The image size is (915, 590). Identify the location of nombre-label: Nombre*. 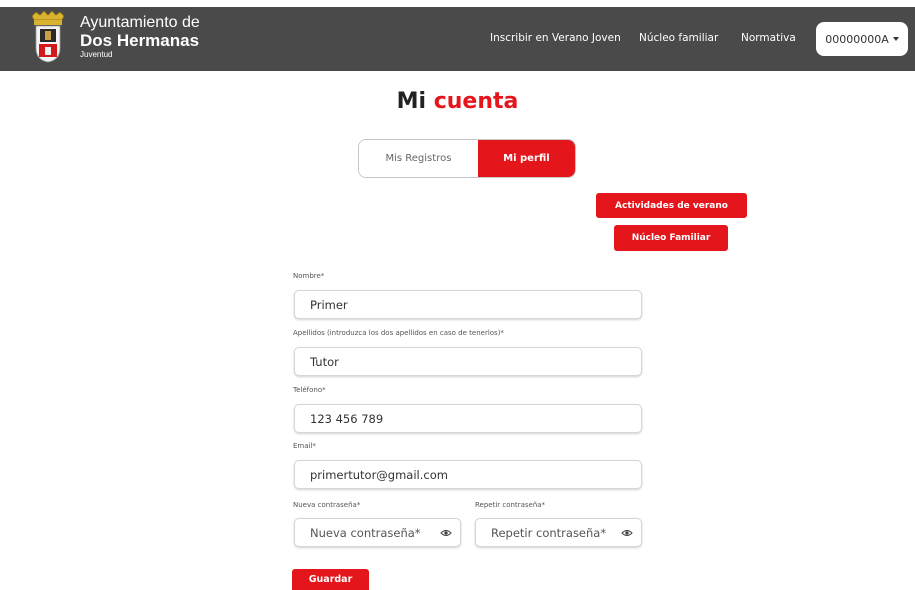
(309, 276).